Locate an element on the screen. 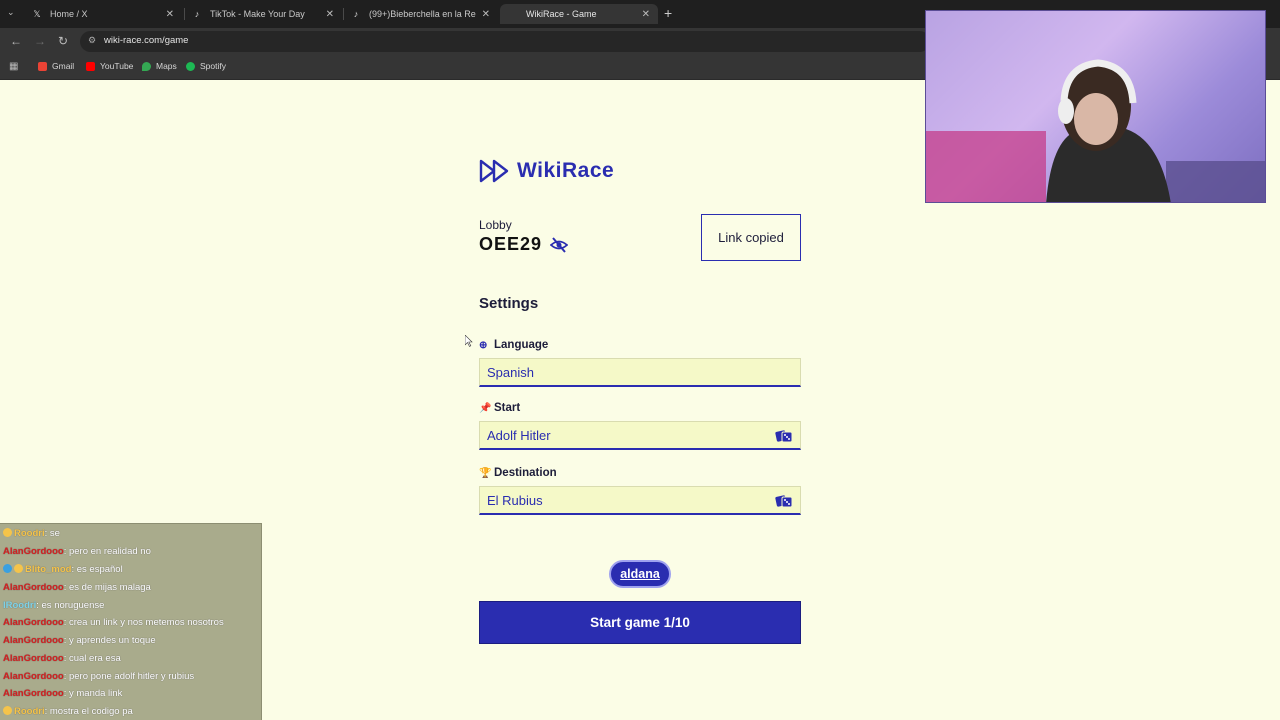  lobby-code-row: OEE29 is located at coordinates (524, 244).